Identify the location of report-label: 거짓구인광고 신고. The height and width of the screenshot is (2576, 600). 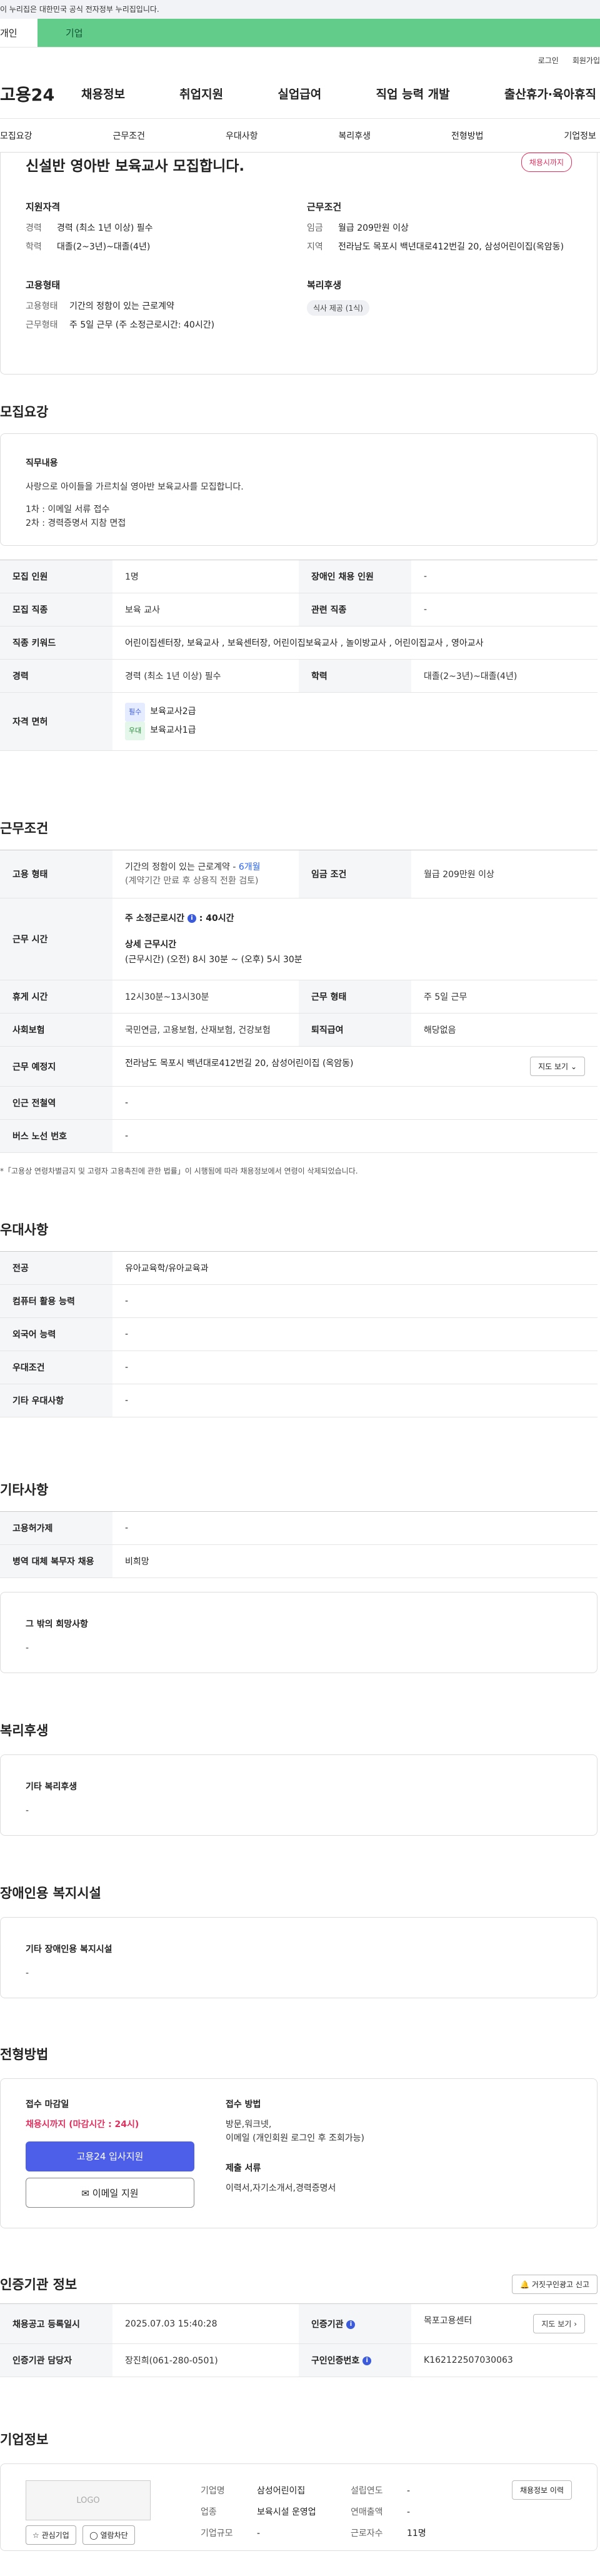
(560, 2284).